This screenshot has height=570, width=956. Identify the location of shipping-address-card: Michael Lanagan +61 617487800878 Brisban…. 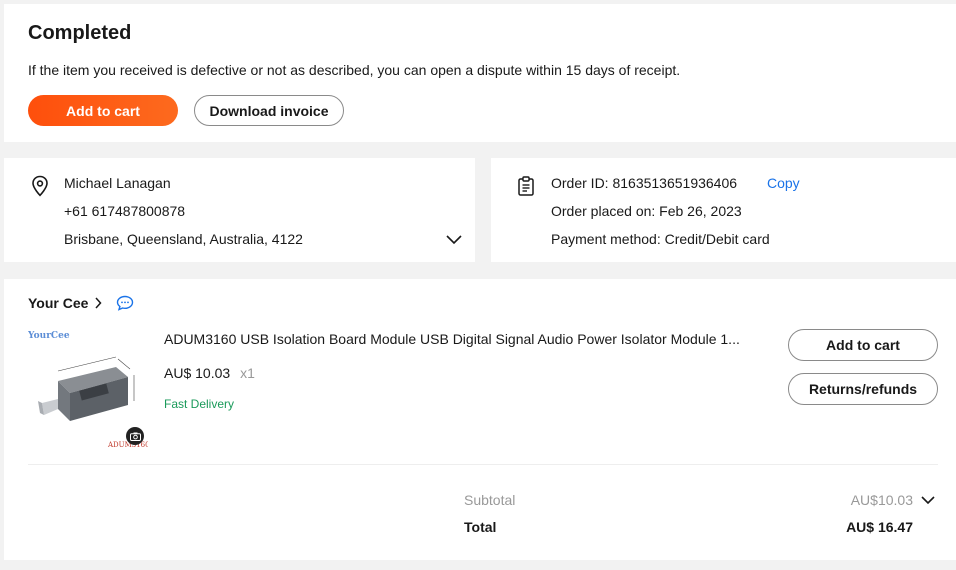
(239, 210).